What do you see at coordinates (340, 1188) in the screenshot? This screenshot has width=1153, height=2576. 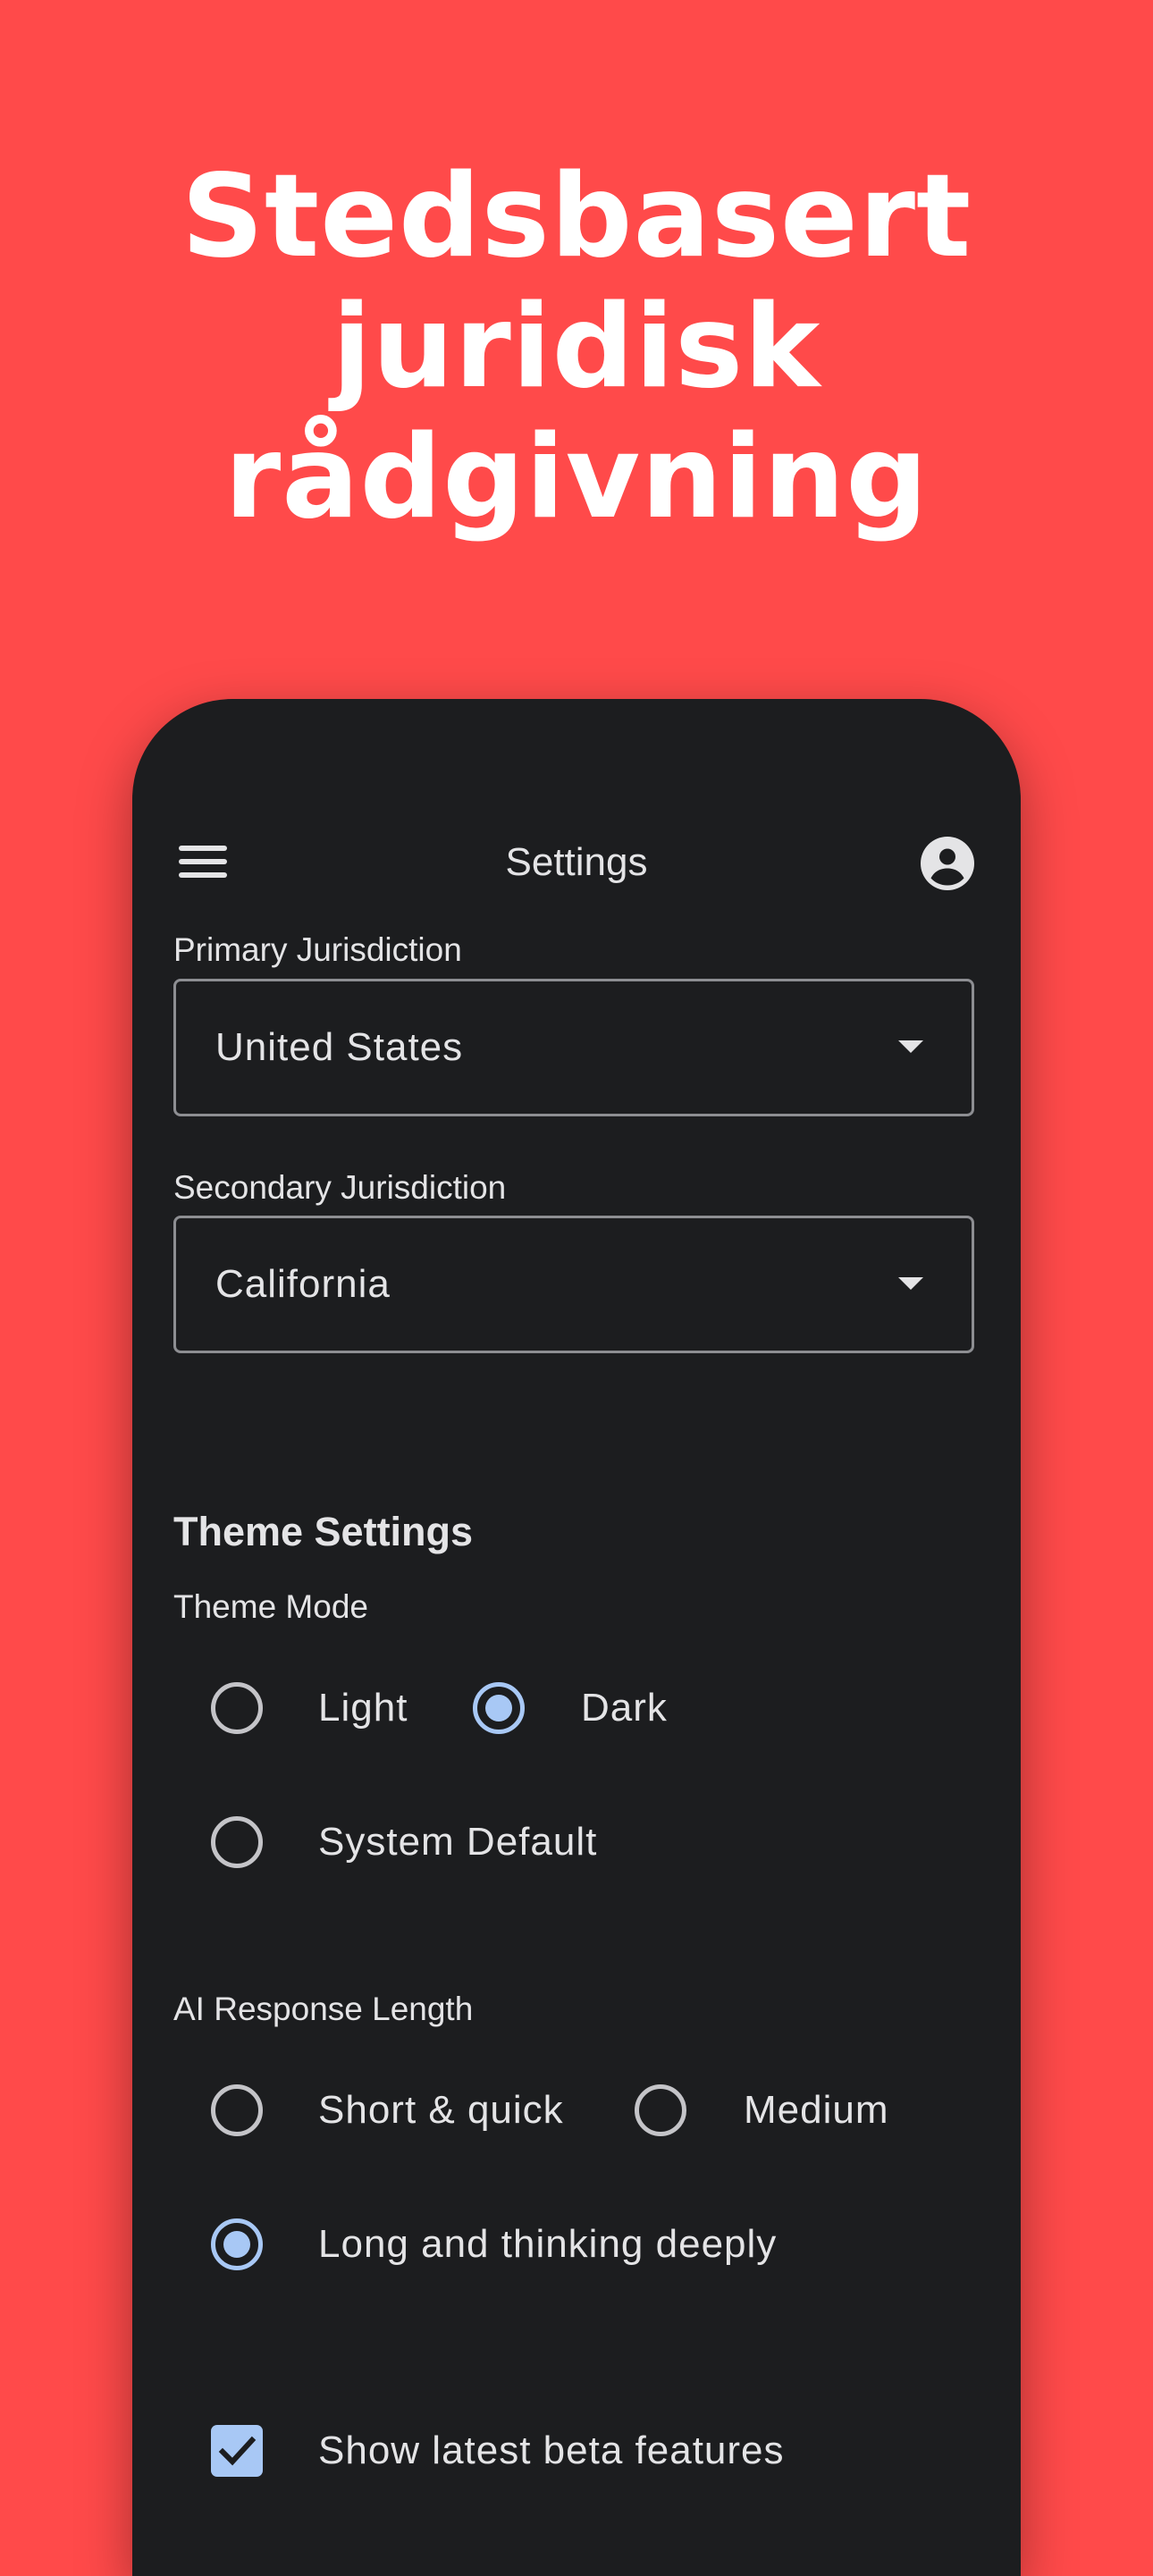 I see `secondary-jurisdiction-label: Secondary Jurisdiction` at bounding box center [340, 1188].